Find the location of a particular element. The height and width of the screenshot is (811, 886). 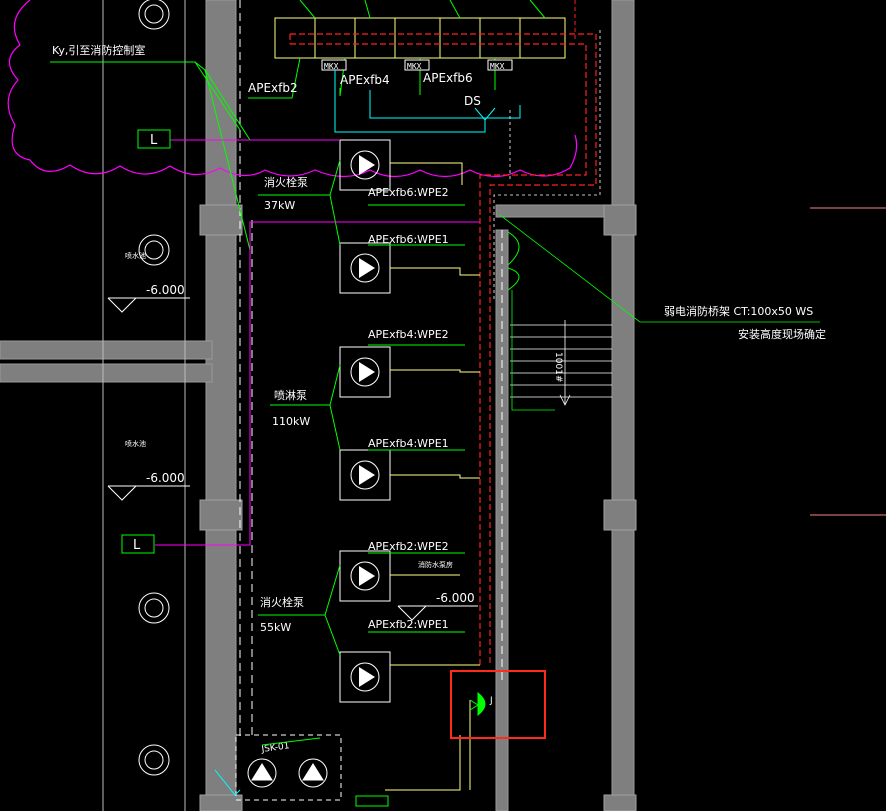

room-small-label: 消防水泵房 is located at coordinates (435, 564).